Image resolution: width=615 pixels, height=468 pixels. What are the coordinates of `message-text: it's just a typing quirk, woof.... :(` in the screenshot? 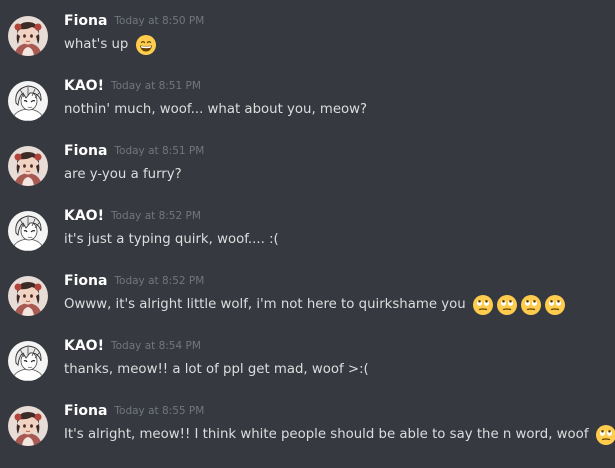 It's located at (171, 239).